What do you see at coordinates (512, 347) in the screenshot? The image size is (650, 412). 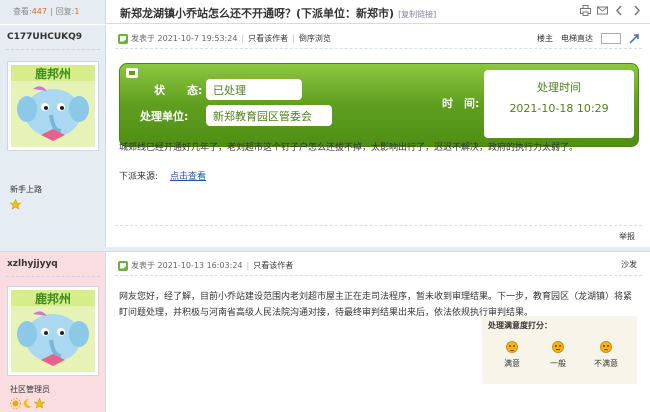 I see `happy-face-icon` at bounding box center [512, 347].